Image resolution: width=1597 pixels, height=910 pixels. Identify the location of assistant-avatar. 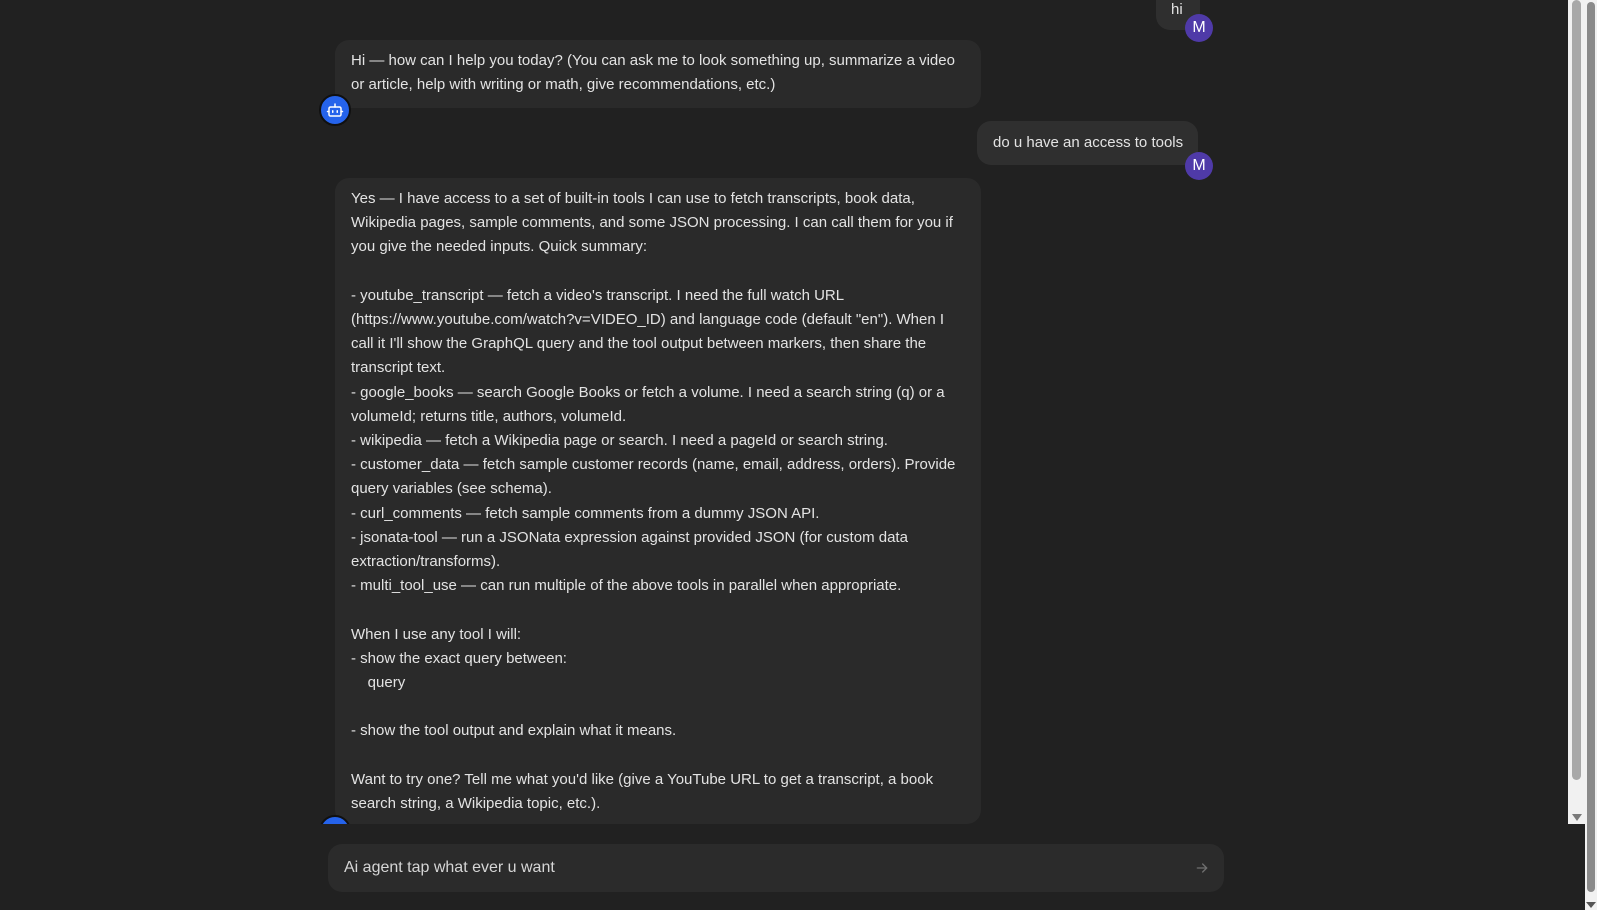
(335, 110).